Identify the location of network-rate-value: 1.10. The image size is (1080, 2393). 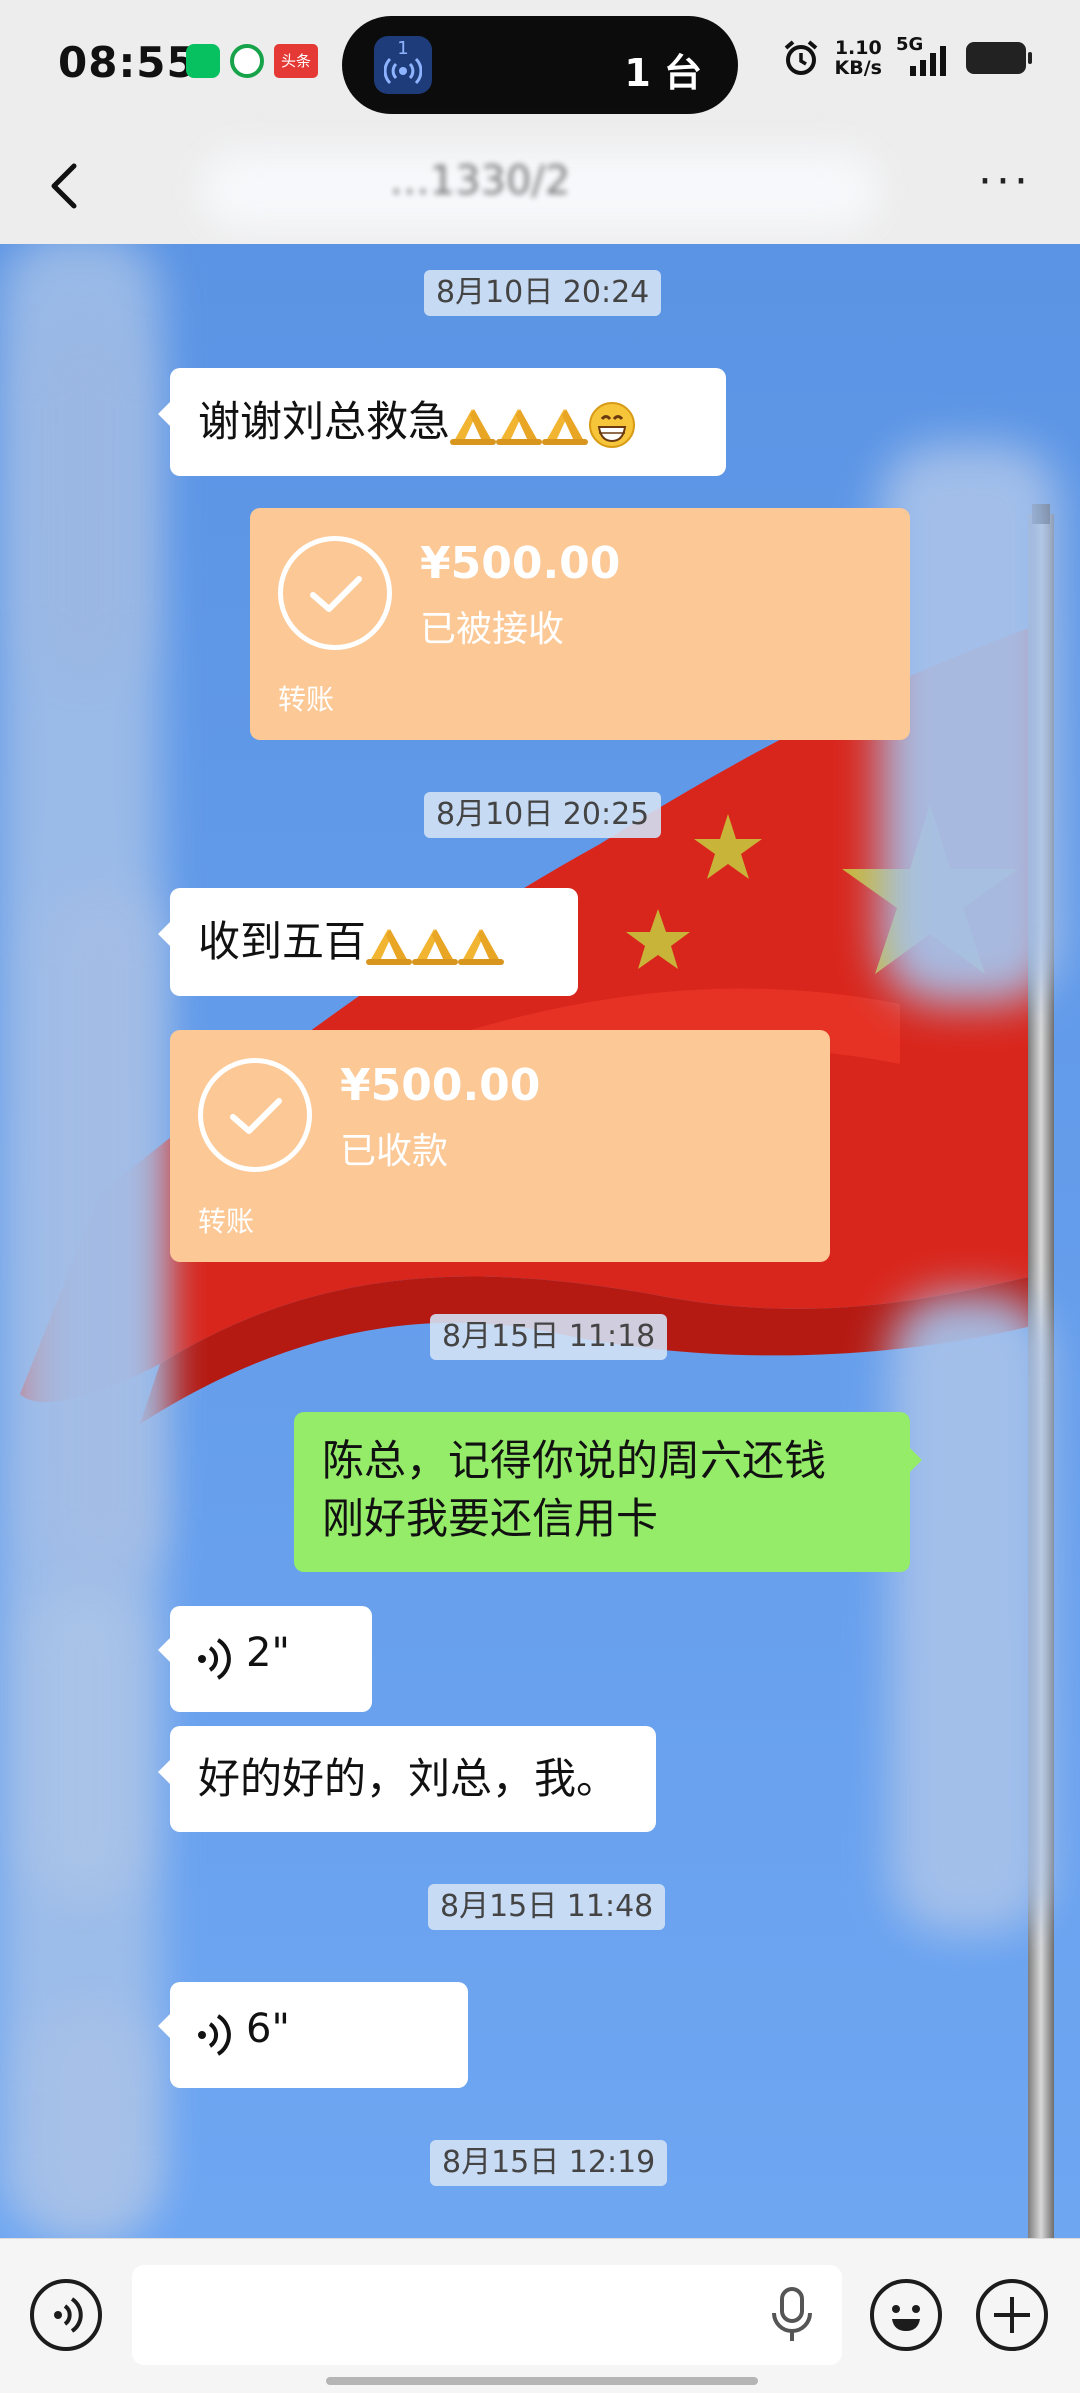
(858, 48).